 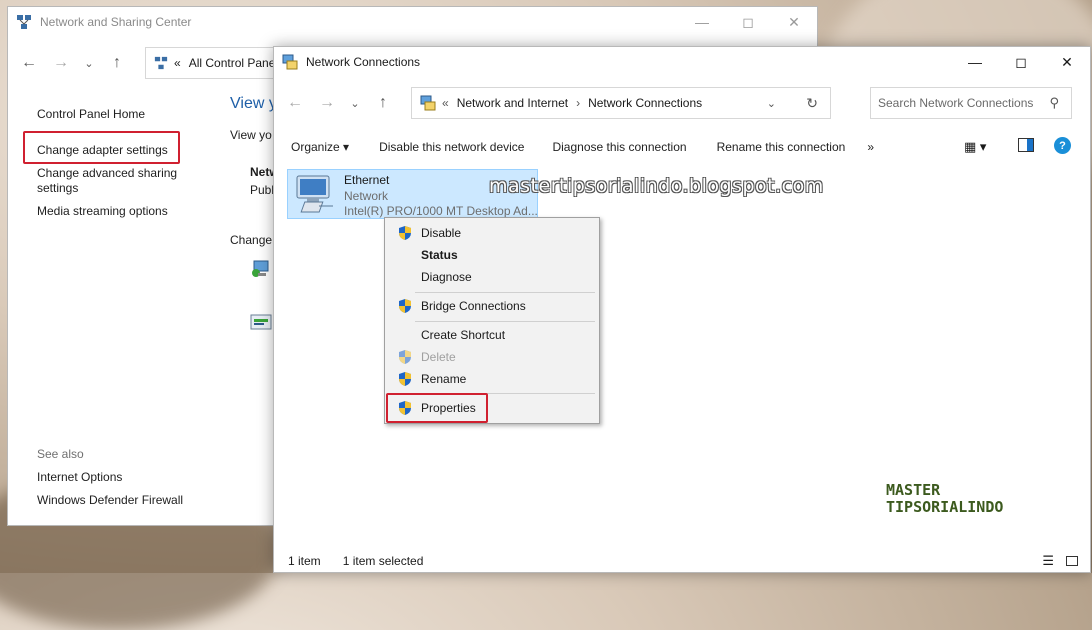 I want to click on connection-network: Network, so click(x=366, y=196).